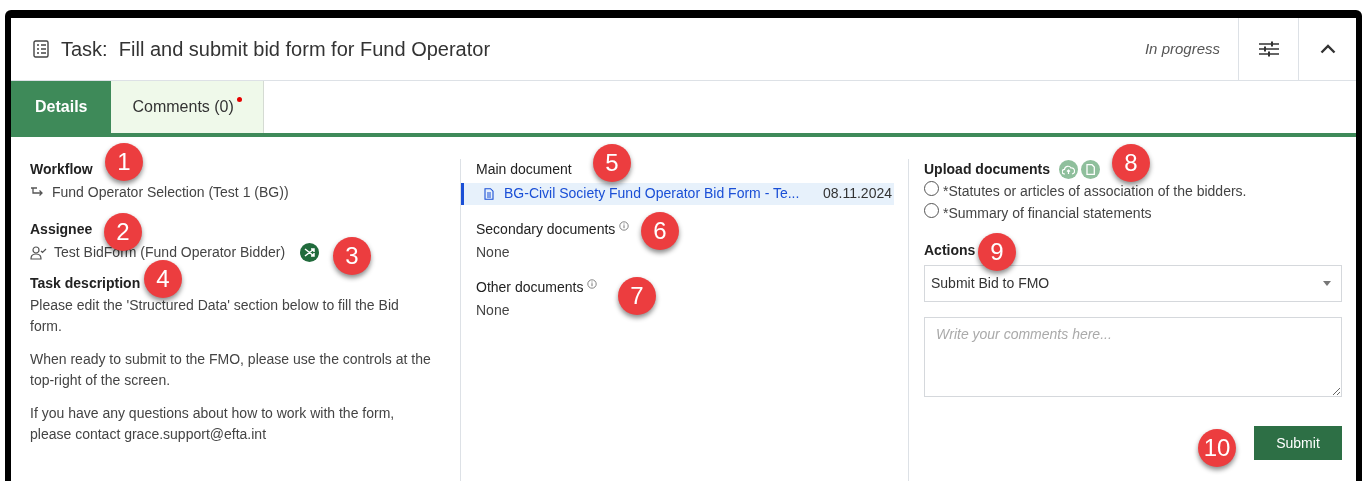 This screenshot has width=1368, height=481. I want to click on document-row: BG-Civil Society Fund Operator Bid Form - Te... 08.11.2024, so click(677, 194).